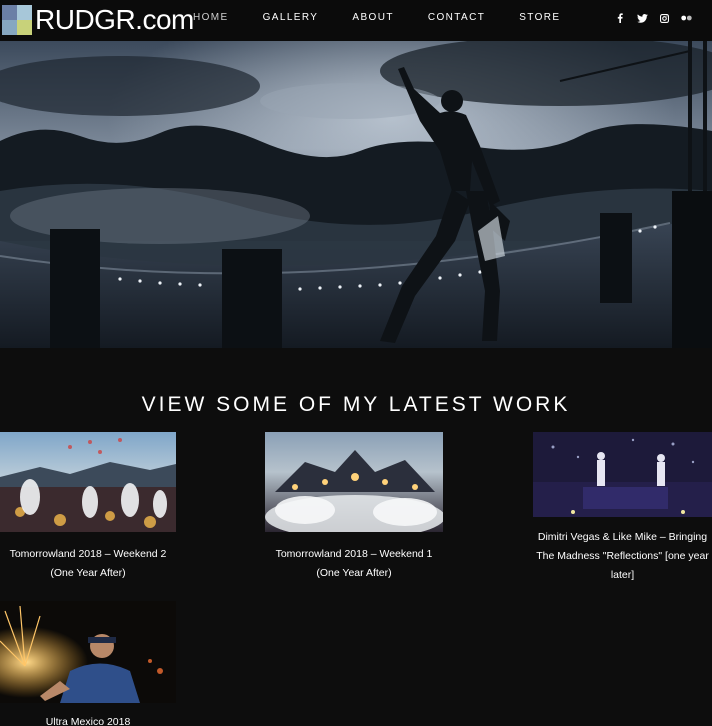 The image size is (712, 726). Describe the element at coordinates (620, 18) in the screenshot. I see `facebook-icon` at that location.